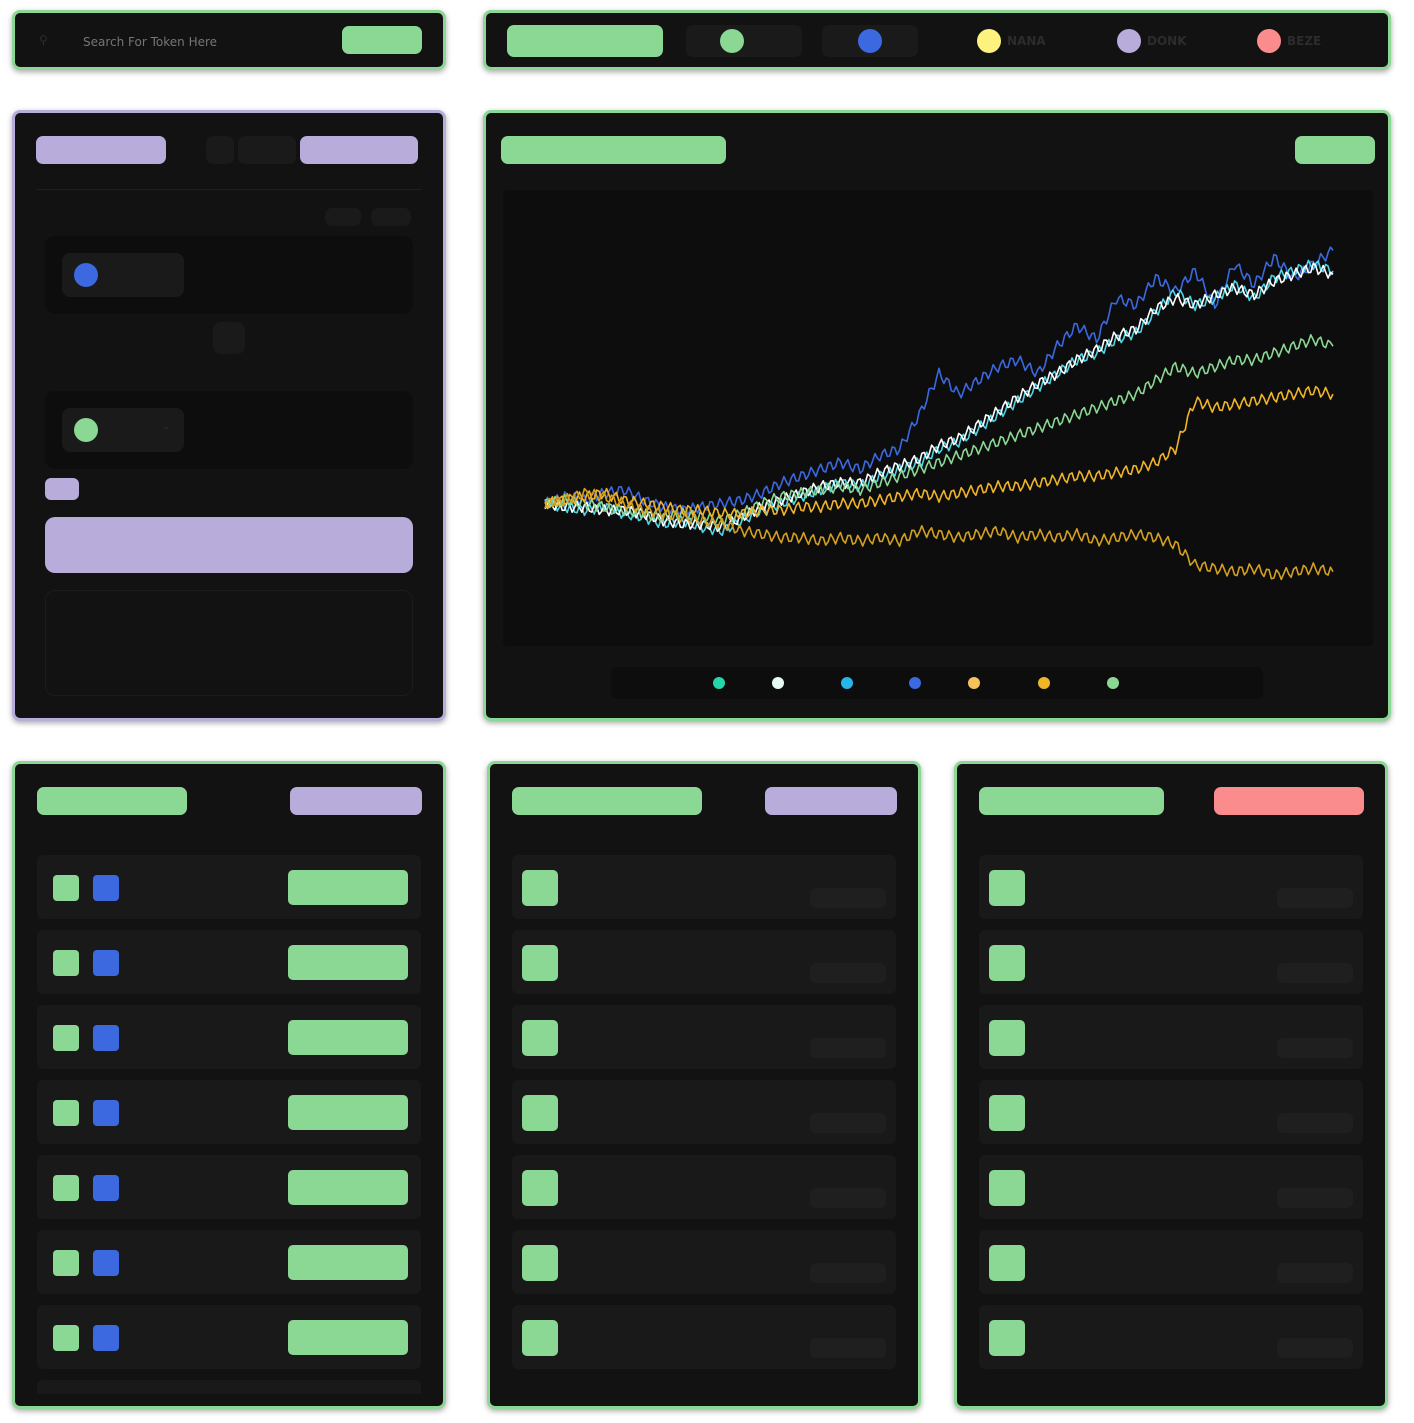 Image resolution: width=1414 pixels, height=1423 pixels. I want to click on tab-active, so click(359, 150).